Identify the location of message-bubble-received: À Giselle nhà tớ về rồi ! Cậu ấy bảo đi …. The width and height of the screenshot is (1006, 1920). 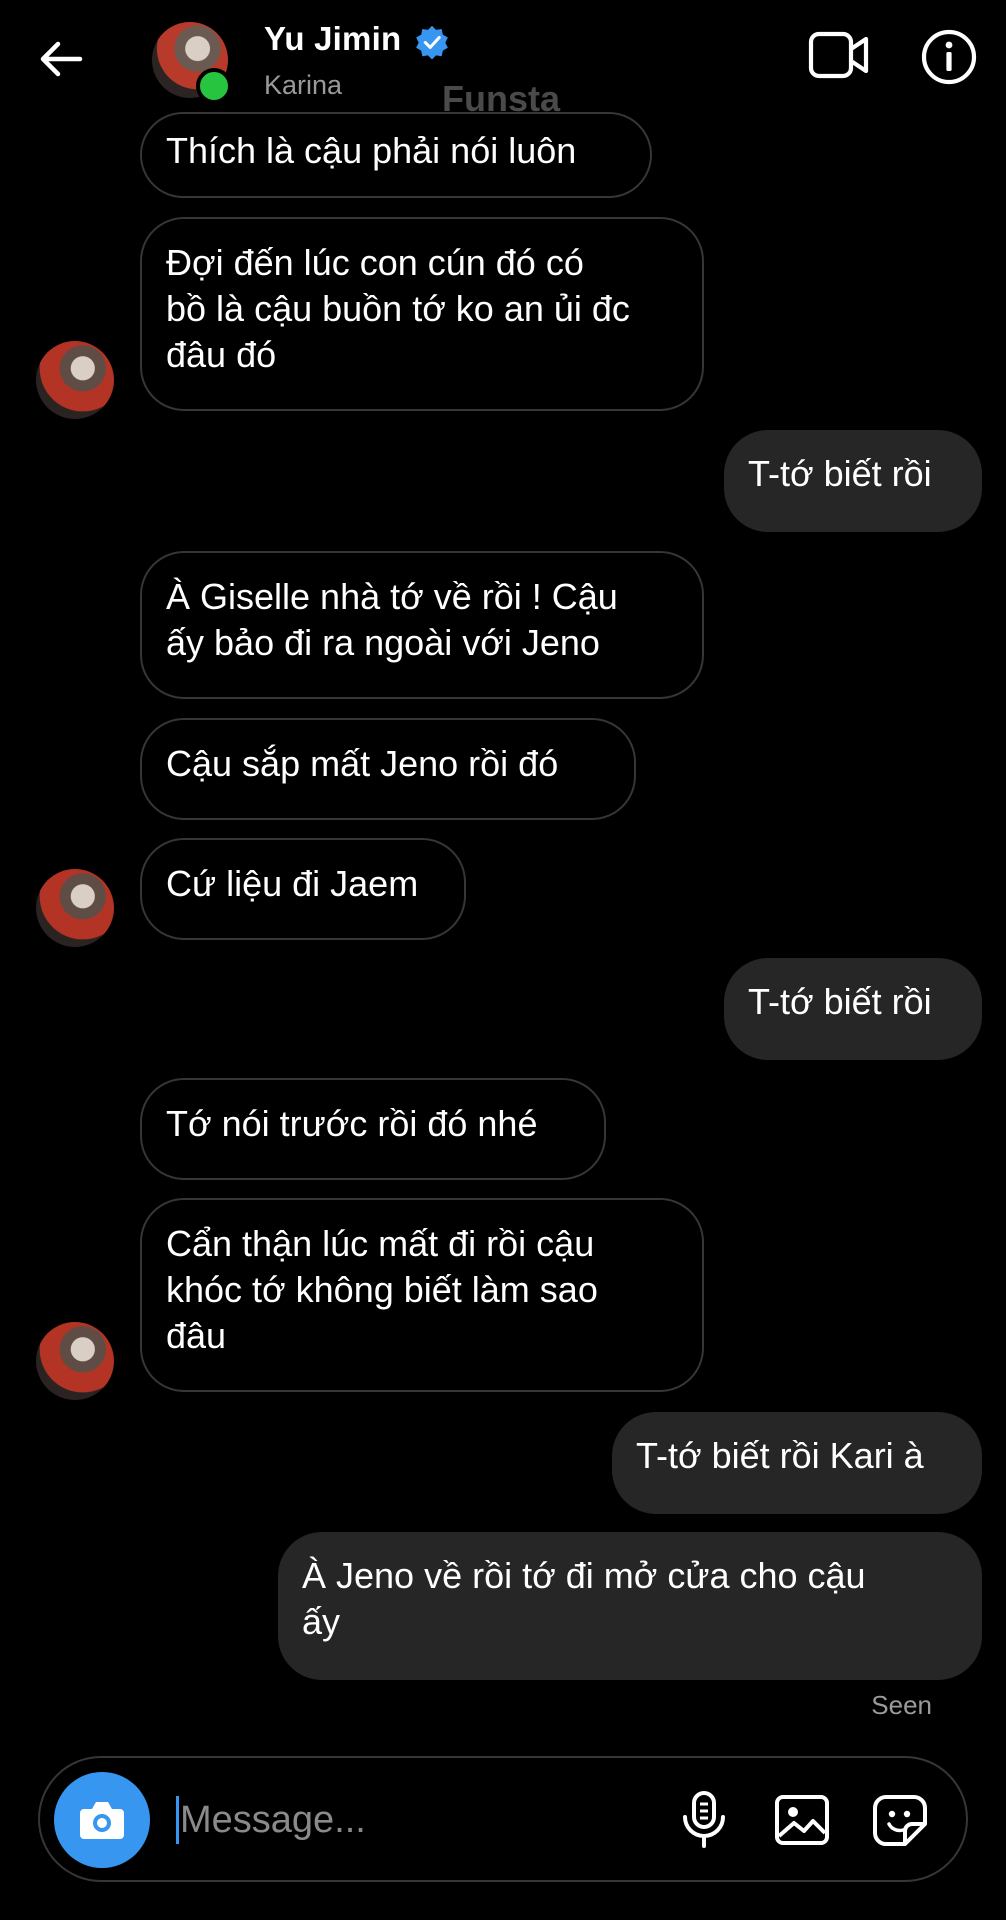
(422, 625).